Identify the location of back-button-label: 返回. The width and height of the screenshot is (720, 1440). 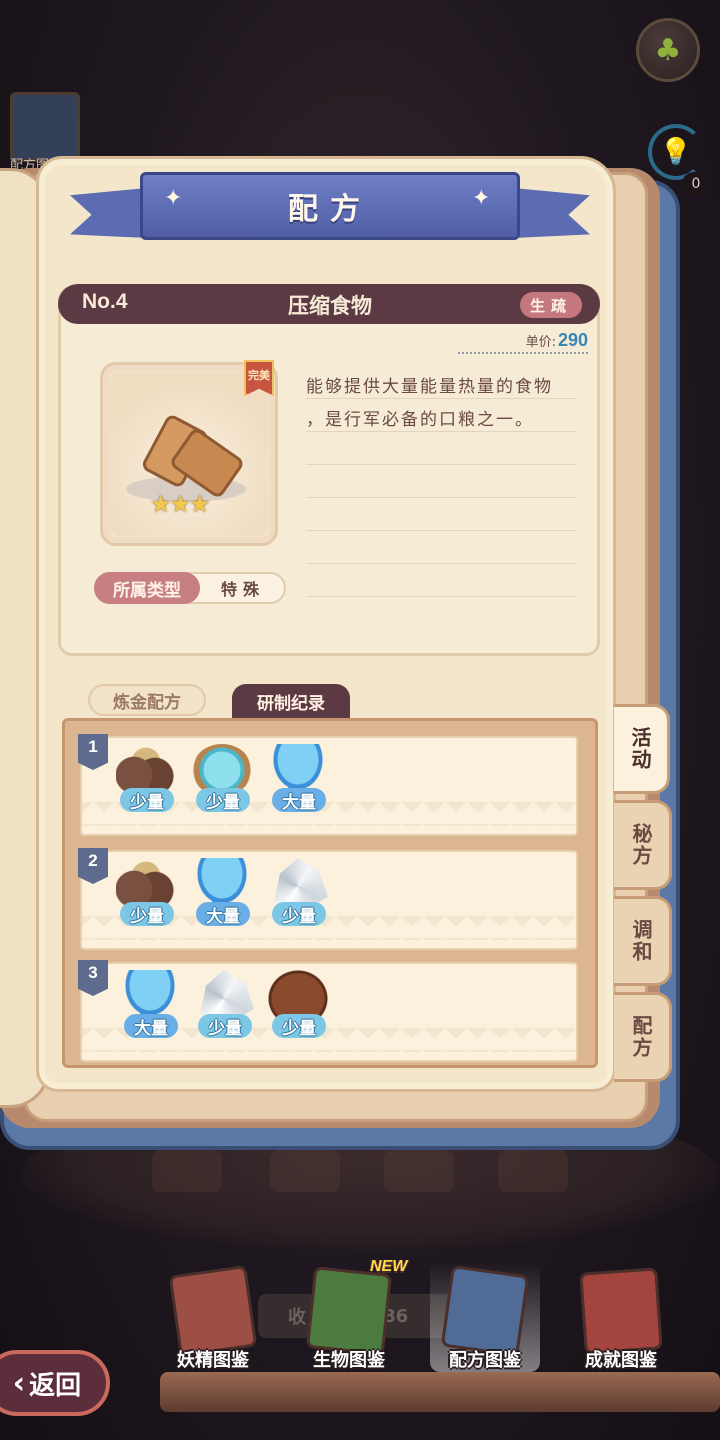
(55, 1385).